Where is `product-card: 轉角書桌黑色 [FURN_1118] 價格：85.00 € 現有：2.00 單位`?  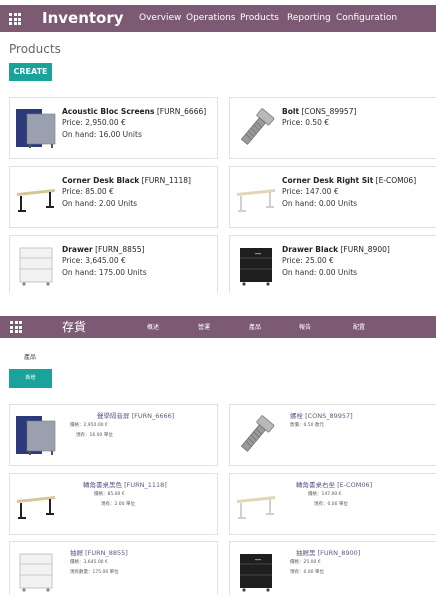 product-card: 轉角書桌黑色 [FURN_1118] 價格：85.00 € 現有：2.00 單位 is located at coordinates (113, 504).